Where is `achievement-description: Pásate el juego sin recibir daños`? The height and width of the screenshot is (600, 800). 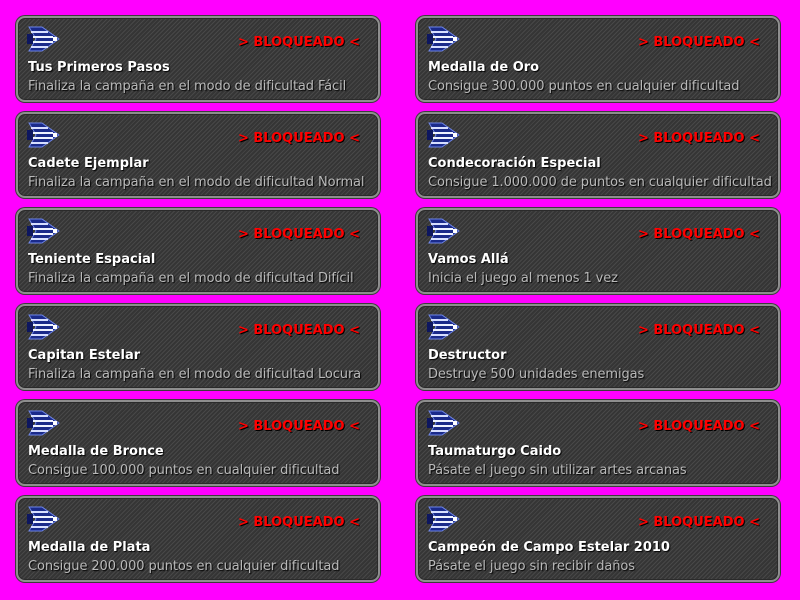
achievement-description: Pásate el juego sin recibir daños is located at coordinates (531, 566).